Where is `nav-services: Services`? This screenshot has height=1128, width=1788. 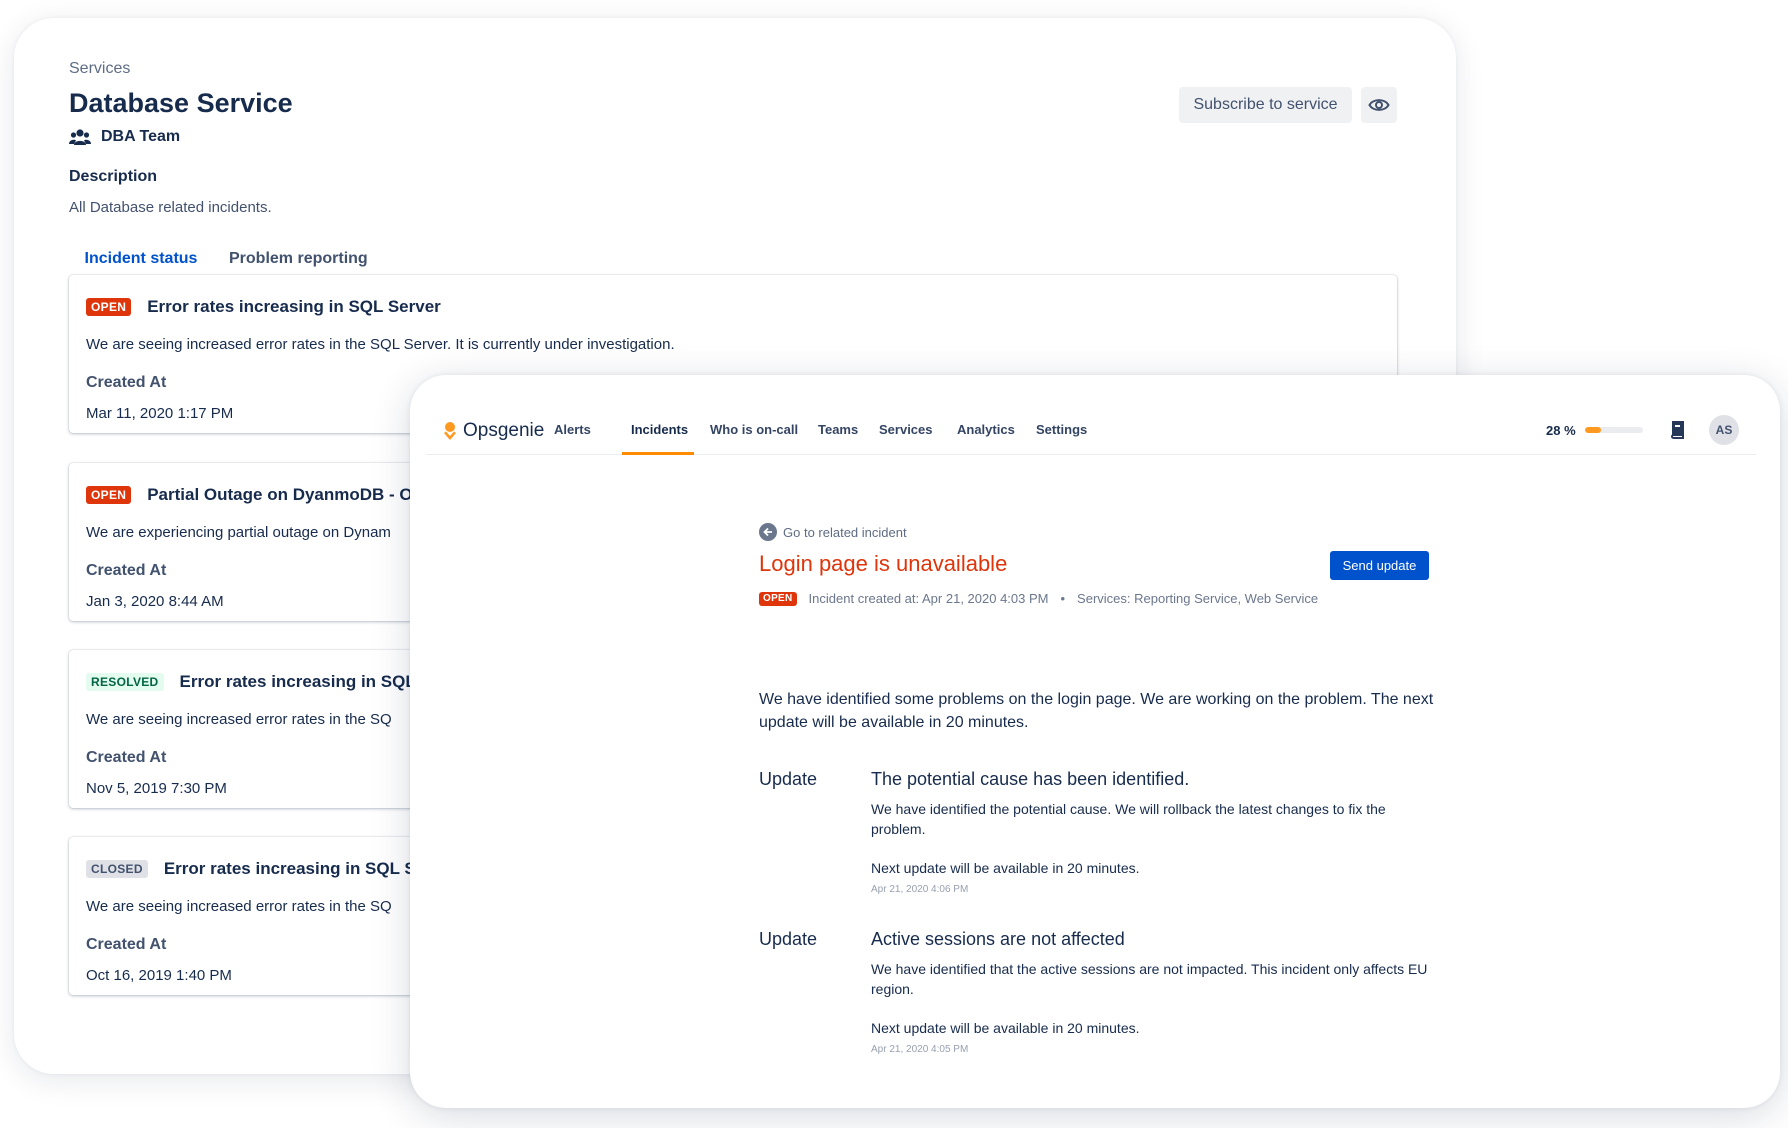
nav-services: Services is located at coordinates (906, 429).